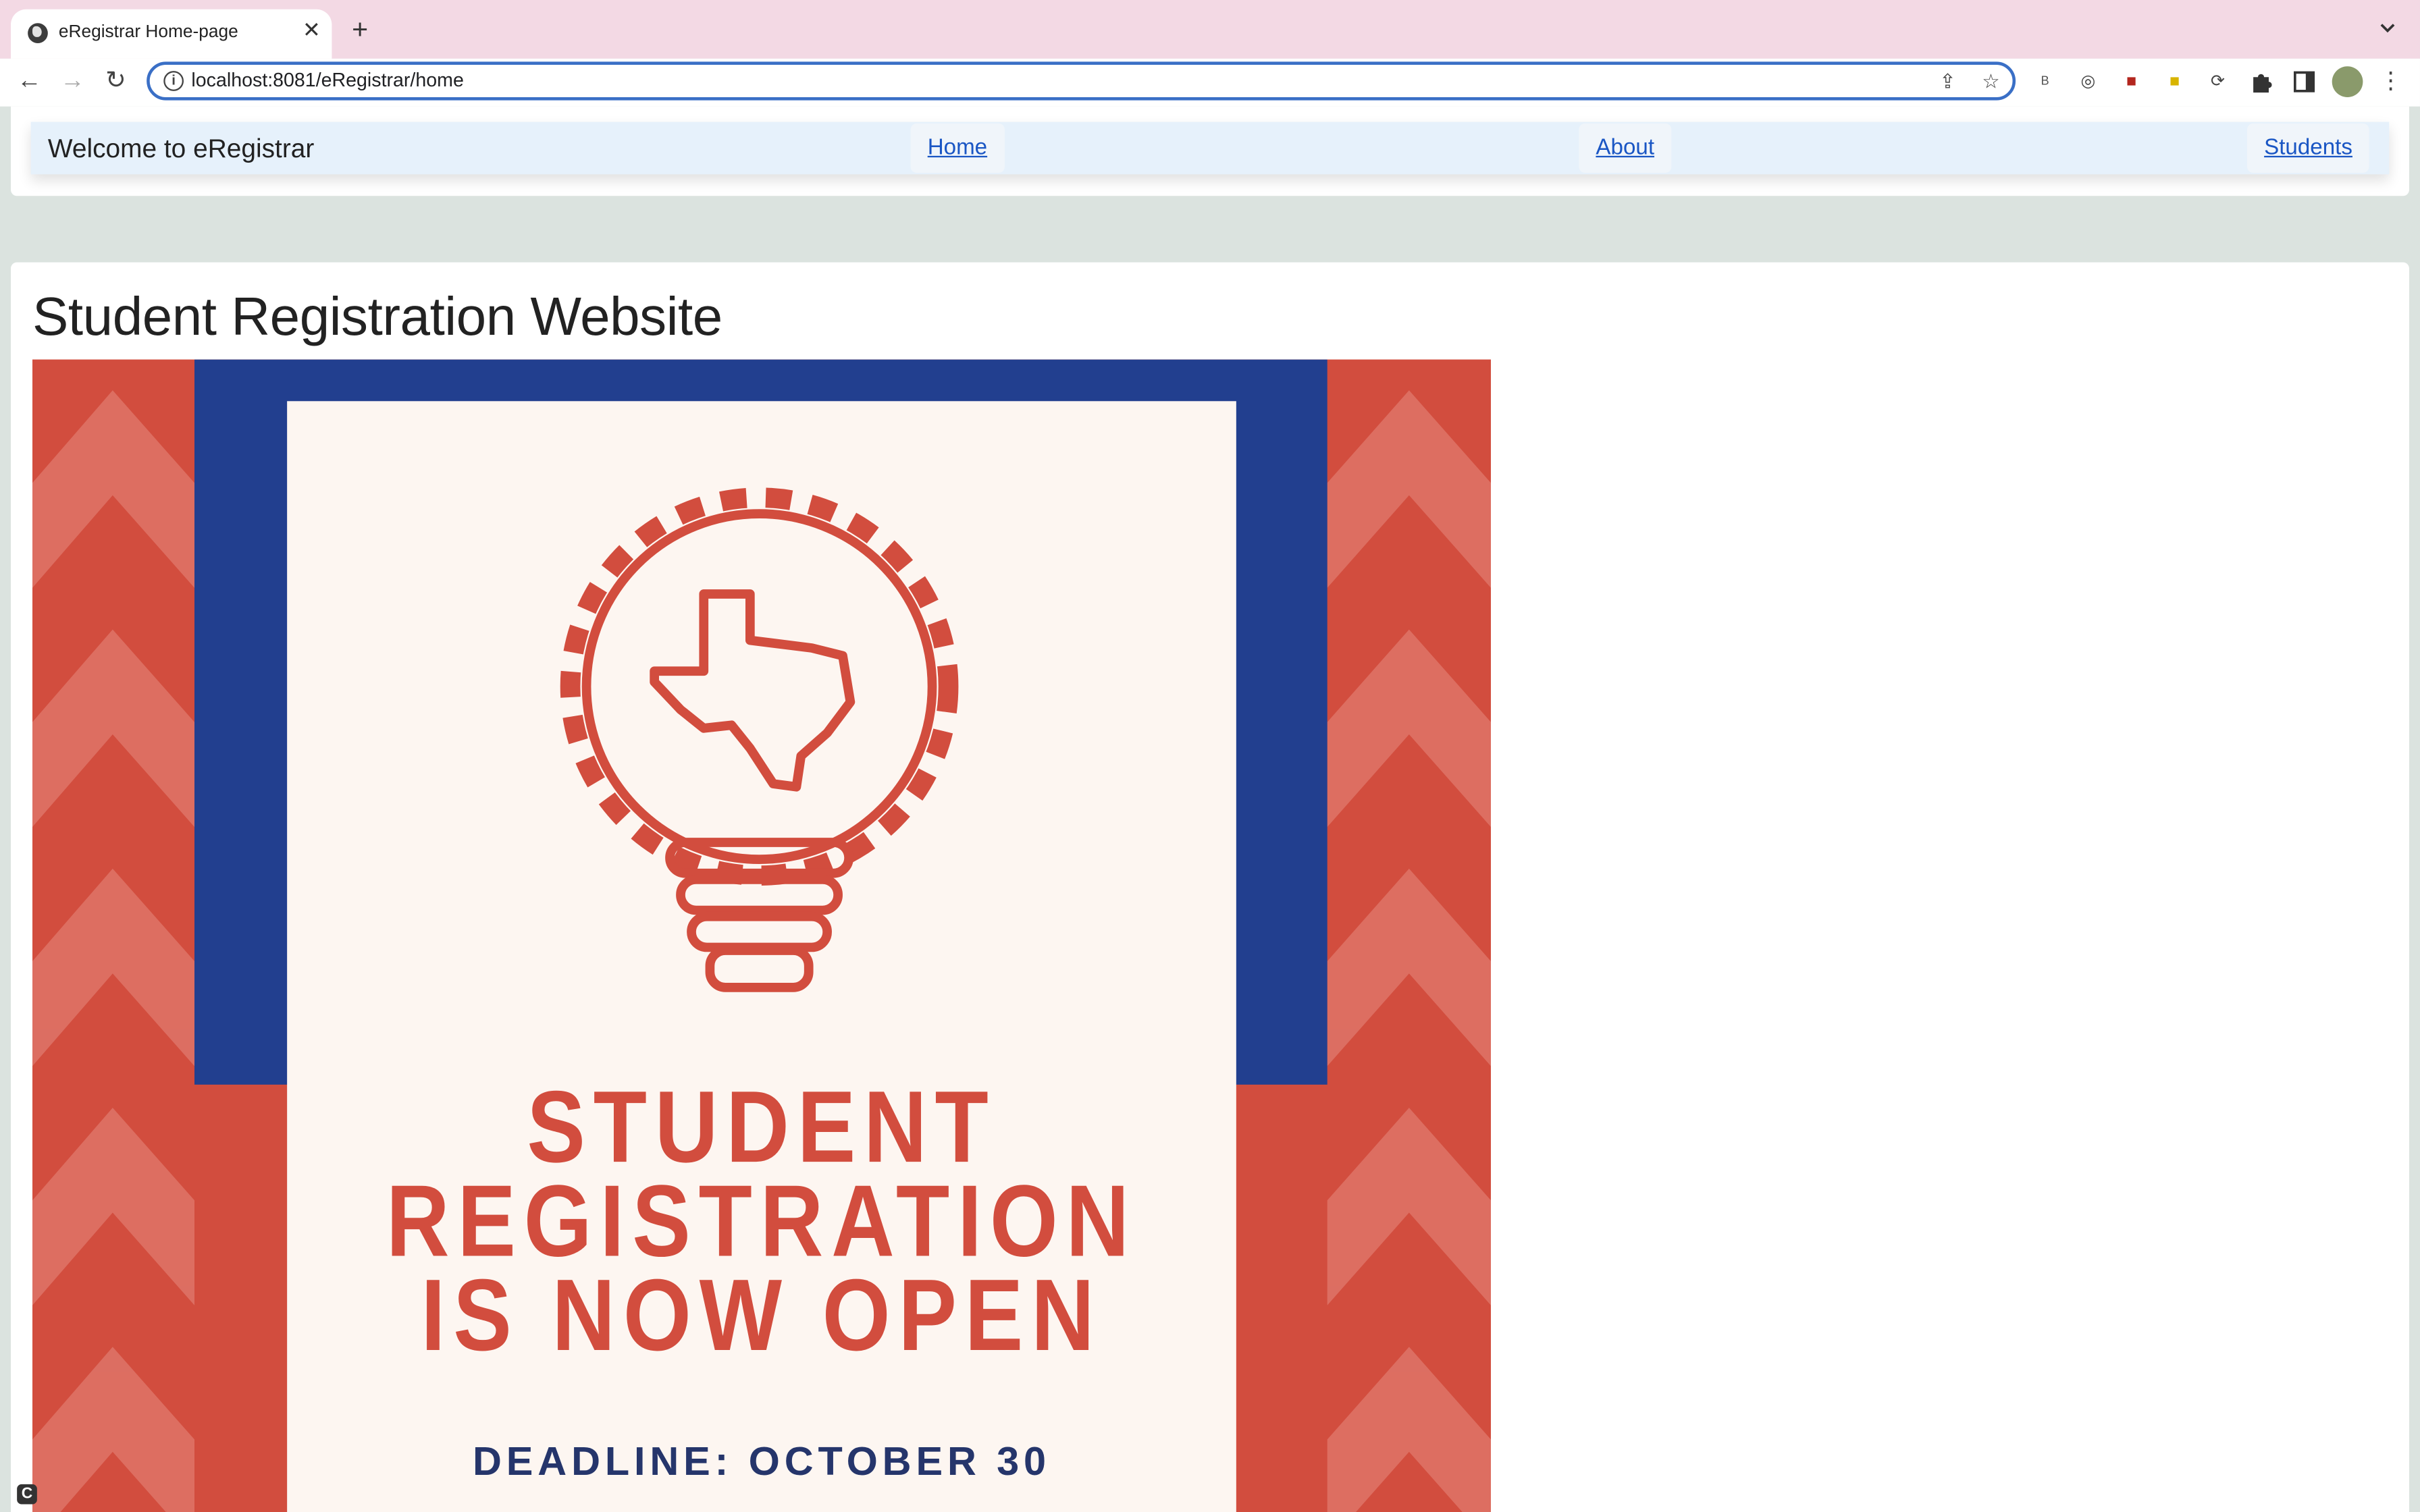  Describe the element at coordinates (377, 317) in the screenshot. I see `page-title: Student Registration Website` at that location.